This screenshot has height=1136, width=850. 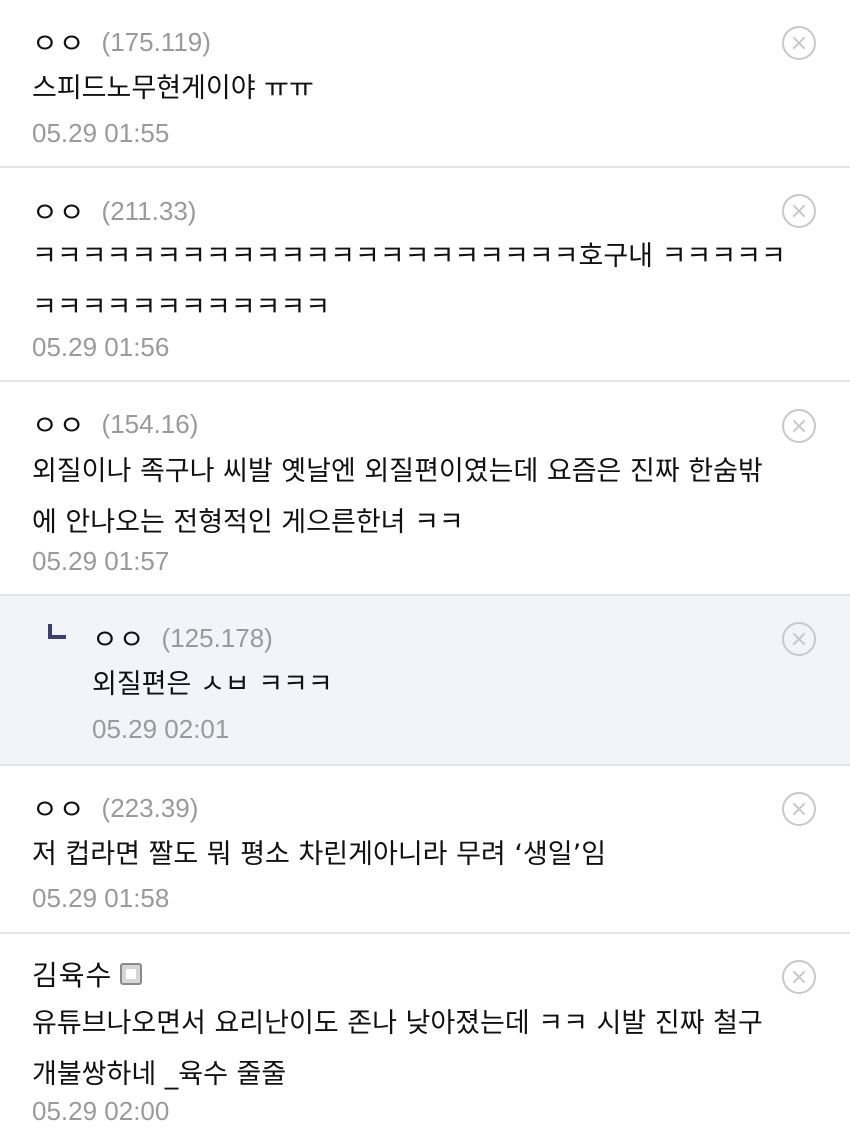 I want to click on comment-nickname: 김육수, so click(x=72, y=974).